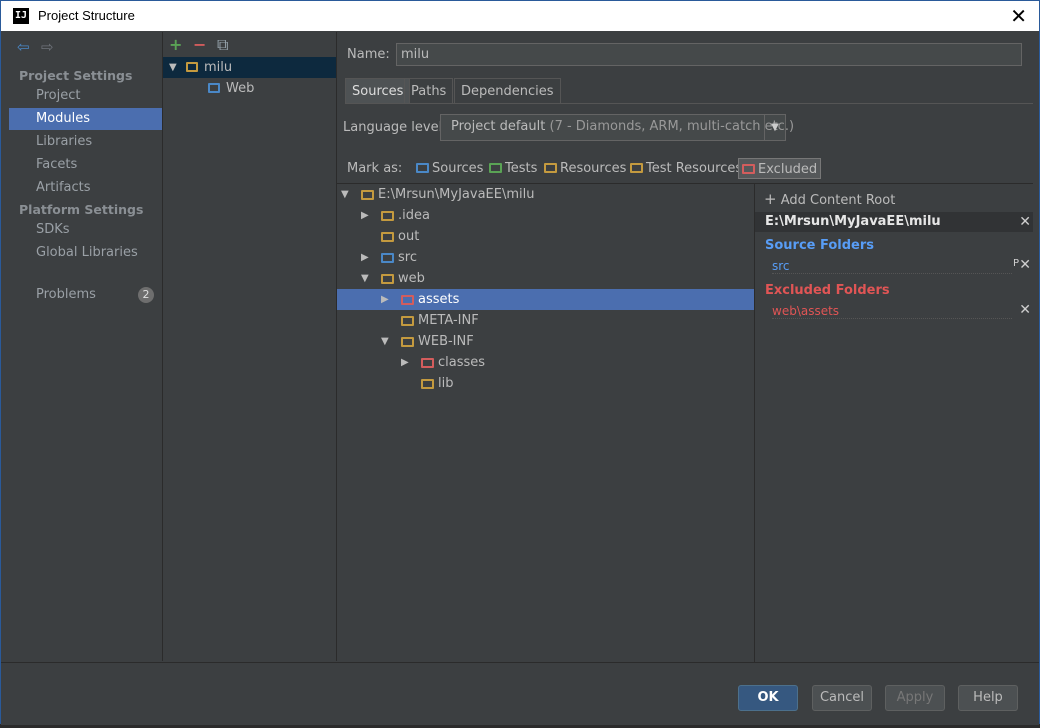  I want to click on add-content-root-button: + Add Content Root, so click(829, 199).